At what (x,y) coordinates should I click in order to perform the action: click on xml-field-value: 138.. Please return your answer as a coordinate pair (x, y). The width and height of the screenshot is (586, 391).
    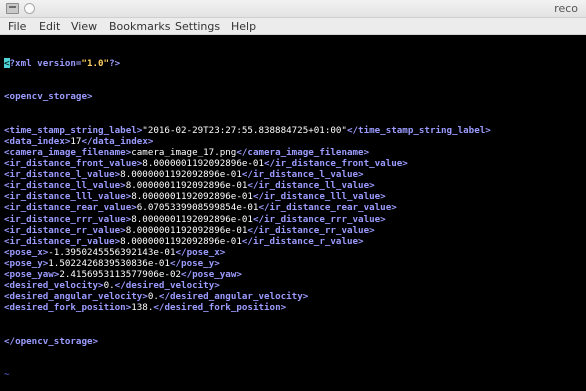
    Looking at the image, I should click on (142, 308).